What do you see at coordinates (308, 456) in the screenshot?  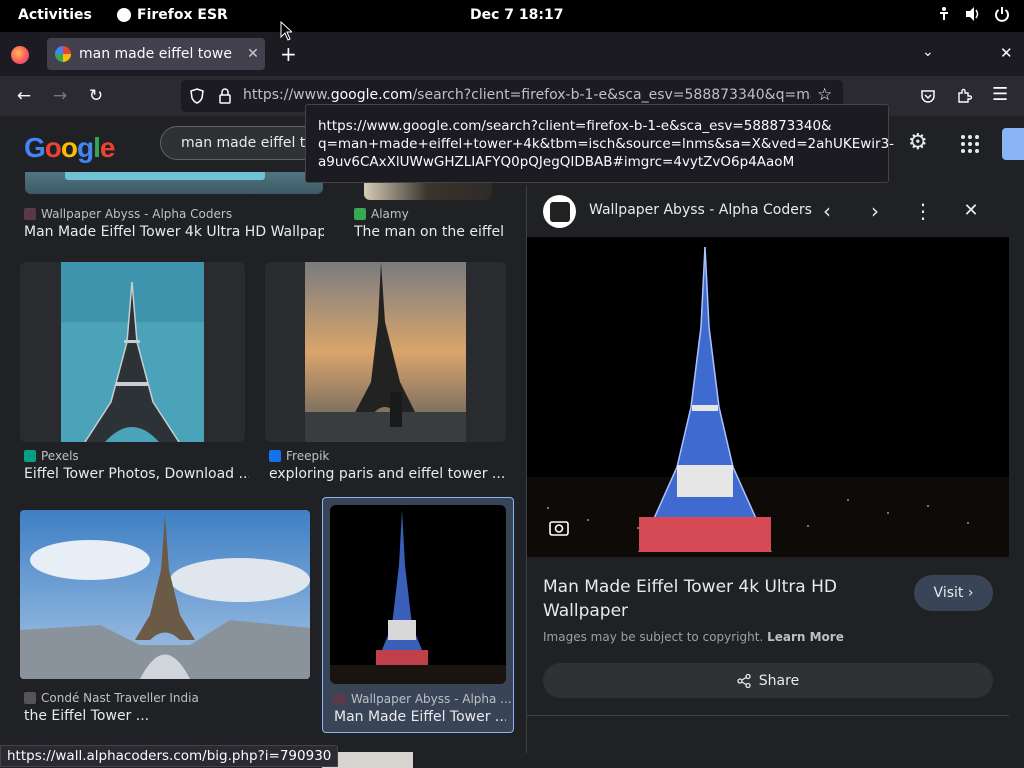 I see `result-source-label: Freepik` at bounding box center [308, 456].